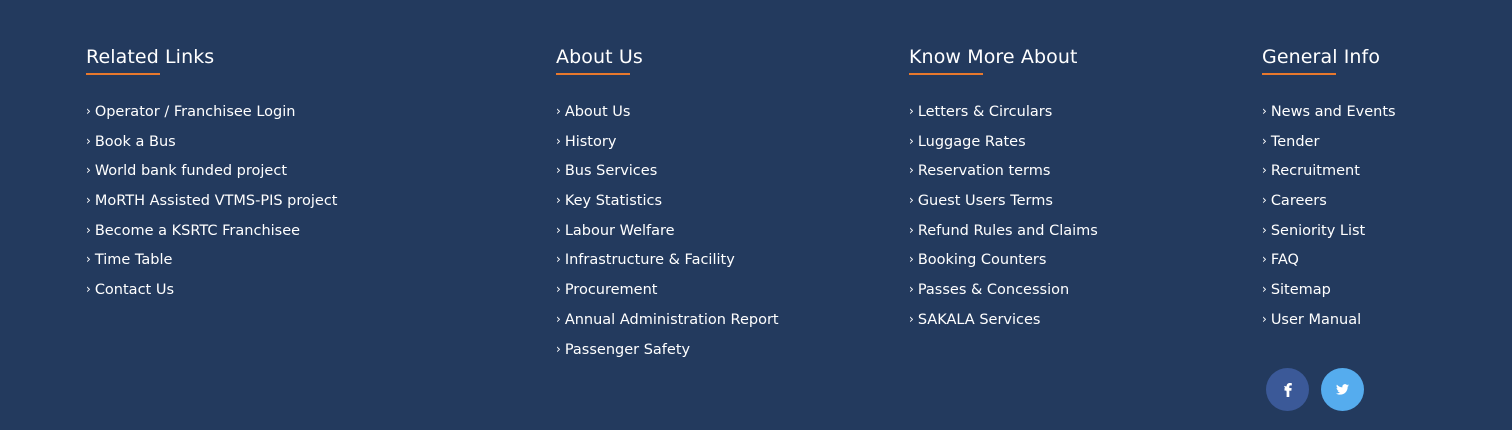  I want to click on footer-link-item: › Operator / Franchisee Login, so click(212, 116).